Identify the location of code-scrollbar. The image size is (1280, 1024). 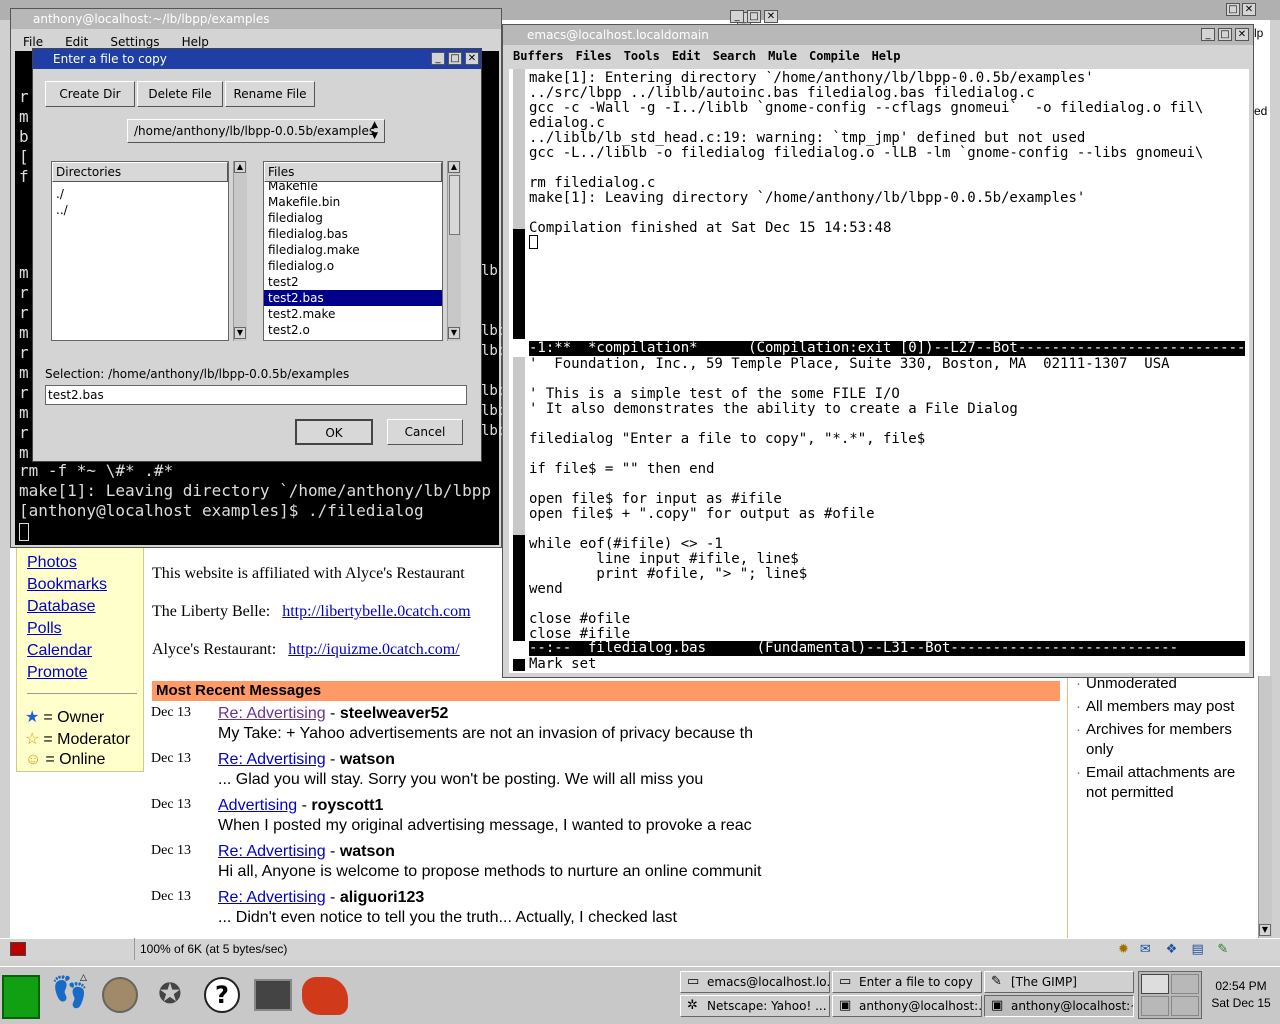
(519, 499).